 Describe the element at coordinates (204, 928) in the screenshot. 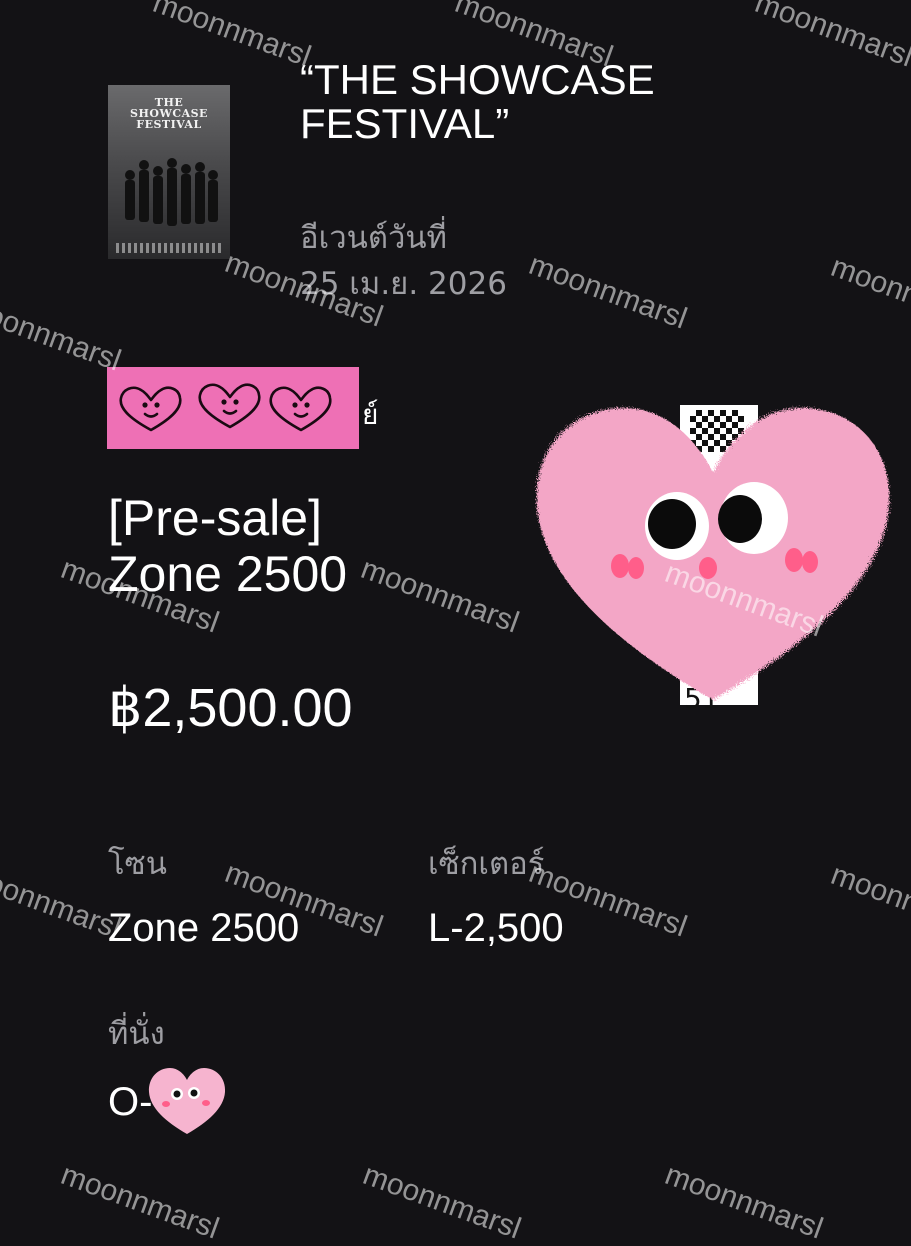

I see `zone-value: Zone 2500` at that location.